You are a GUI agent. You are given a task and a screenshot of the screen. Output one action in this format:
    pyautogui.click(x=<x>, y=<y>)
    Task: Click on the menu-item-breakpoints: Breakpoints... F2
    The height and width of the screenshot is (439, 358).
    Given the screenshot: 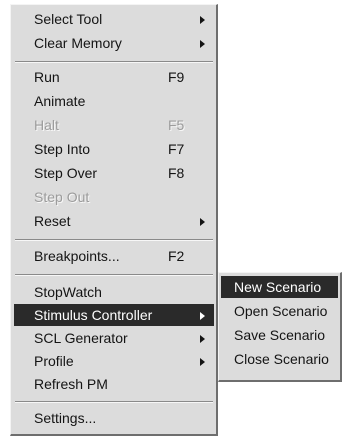 What is the action you would take?
    pyautogui.click(x=114, y=256)
    